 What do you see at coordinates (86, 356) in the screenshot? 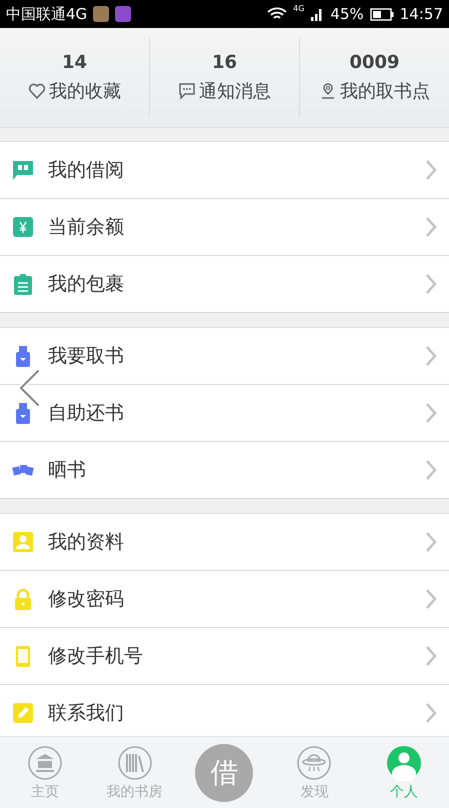
I see `menu-label: 我要取书` at bounding box center [86, 356].